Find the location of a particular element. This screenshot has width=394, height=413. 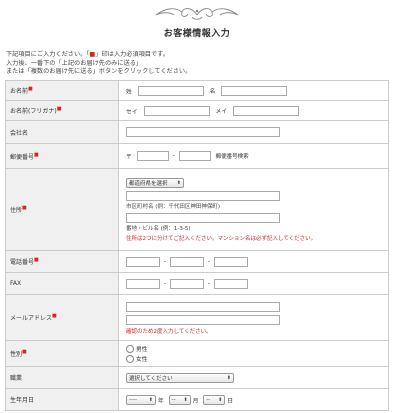

intro-line-1a: 下記項目にご入力ください。「 is located at coordinates (48, 54).